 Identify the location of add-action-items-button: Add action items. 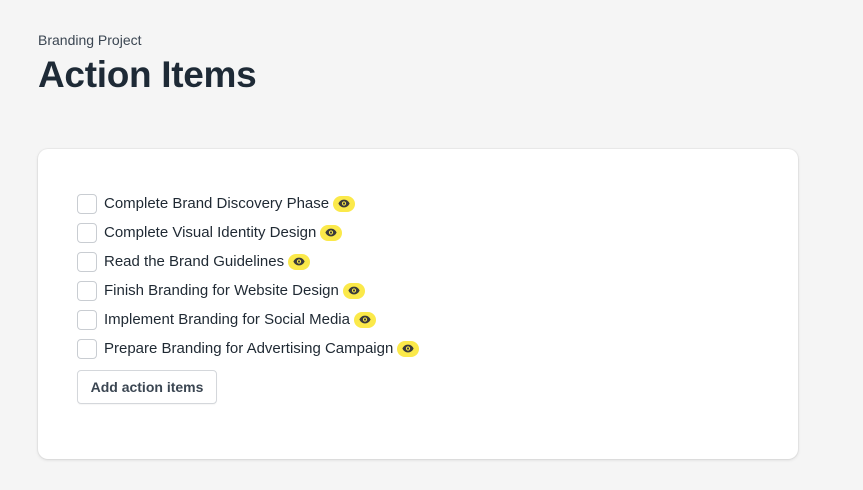
(147, 387).